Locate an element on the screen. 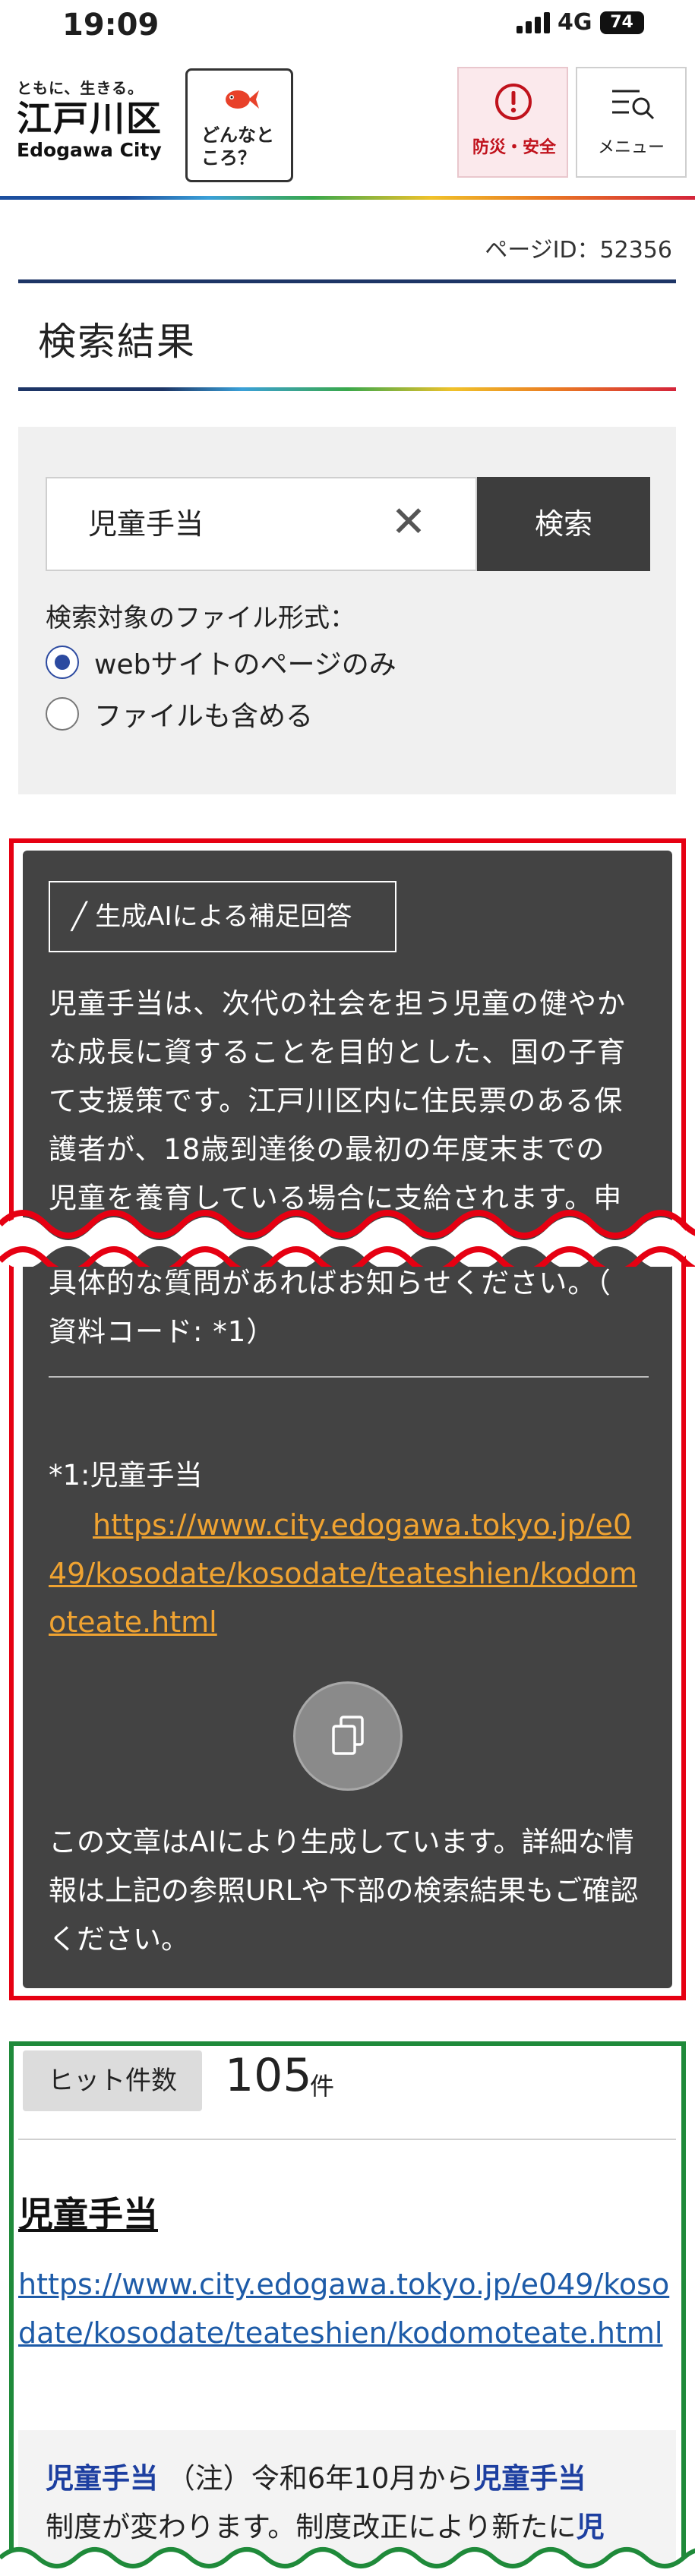 The image size is (695, 2576). radio-include-files-label: ファイルも含める is located at coordinates (204, 716).